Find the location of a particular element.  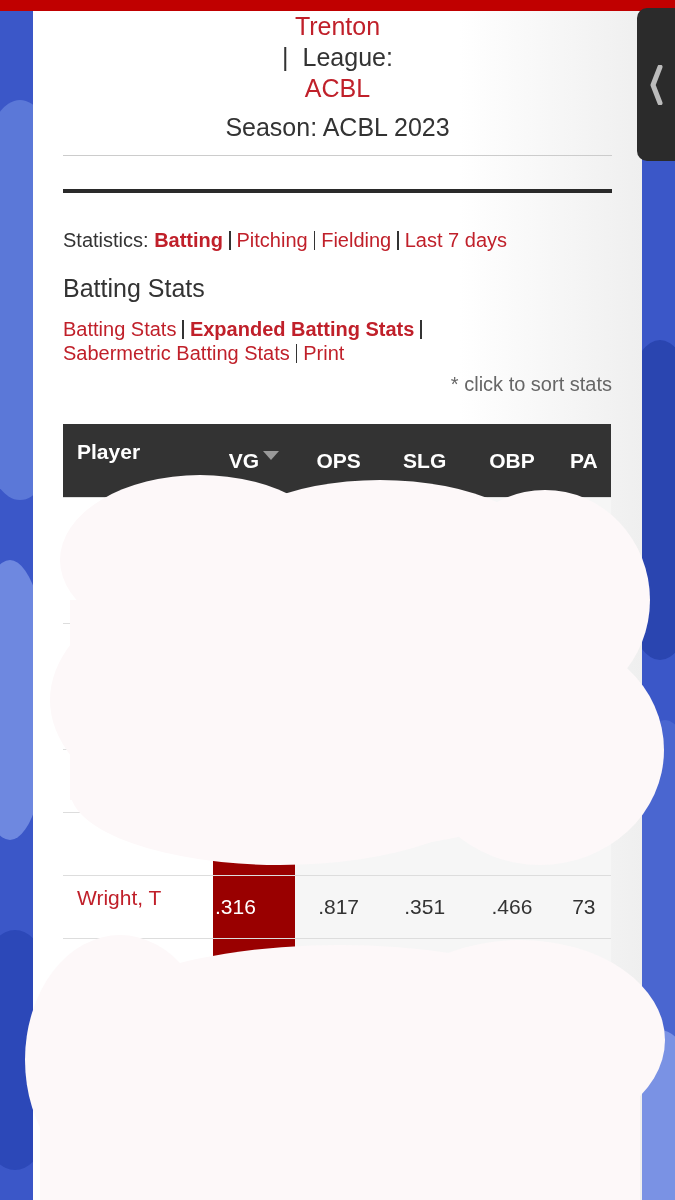

stat-cell: .351 is located at coordinates (425, 907).